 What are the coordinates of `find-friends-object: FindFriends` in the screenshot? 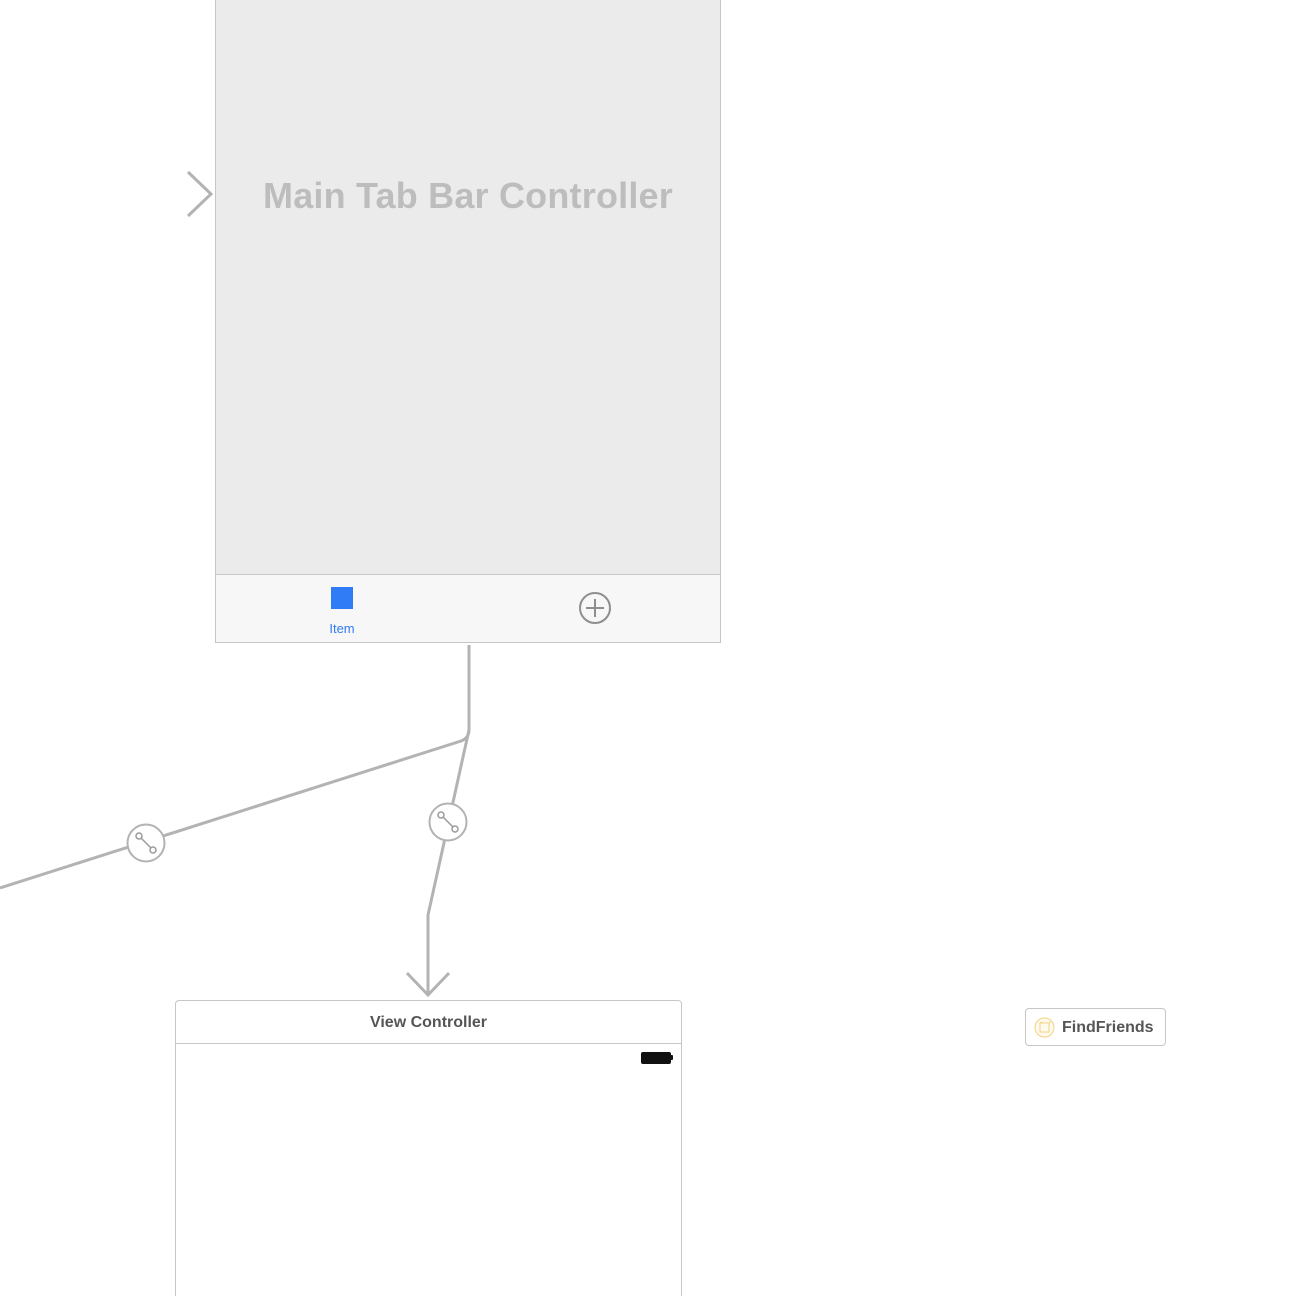 It's located at (1095, 1027).